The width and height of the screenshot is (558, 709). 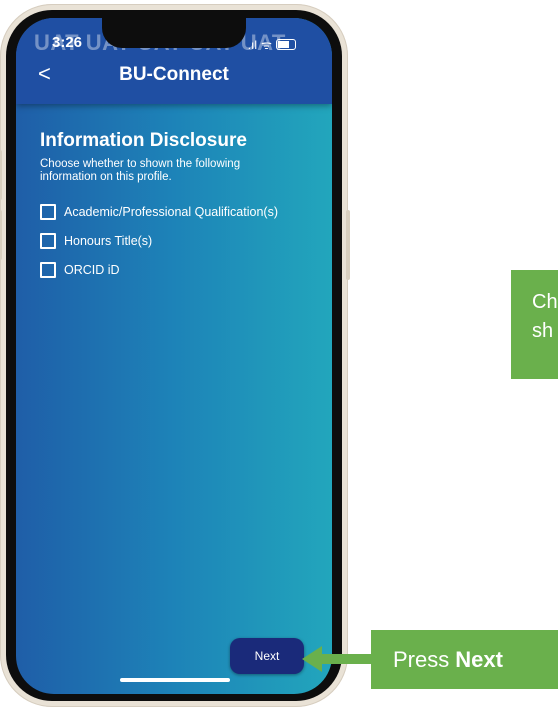 I want to click on home-indicator, so click(x=175, y=680).